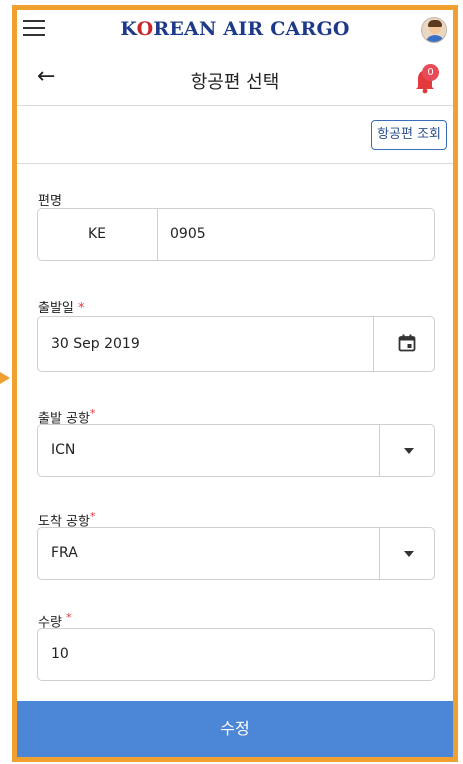 Image resolution: width=463 pixels, height=764 pixels. What do you see at coordinates (409, 135) in the screenshot?
I see `flight-lookup-button: 항공편 조회` at bounding box center [409, 135].